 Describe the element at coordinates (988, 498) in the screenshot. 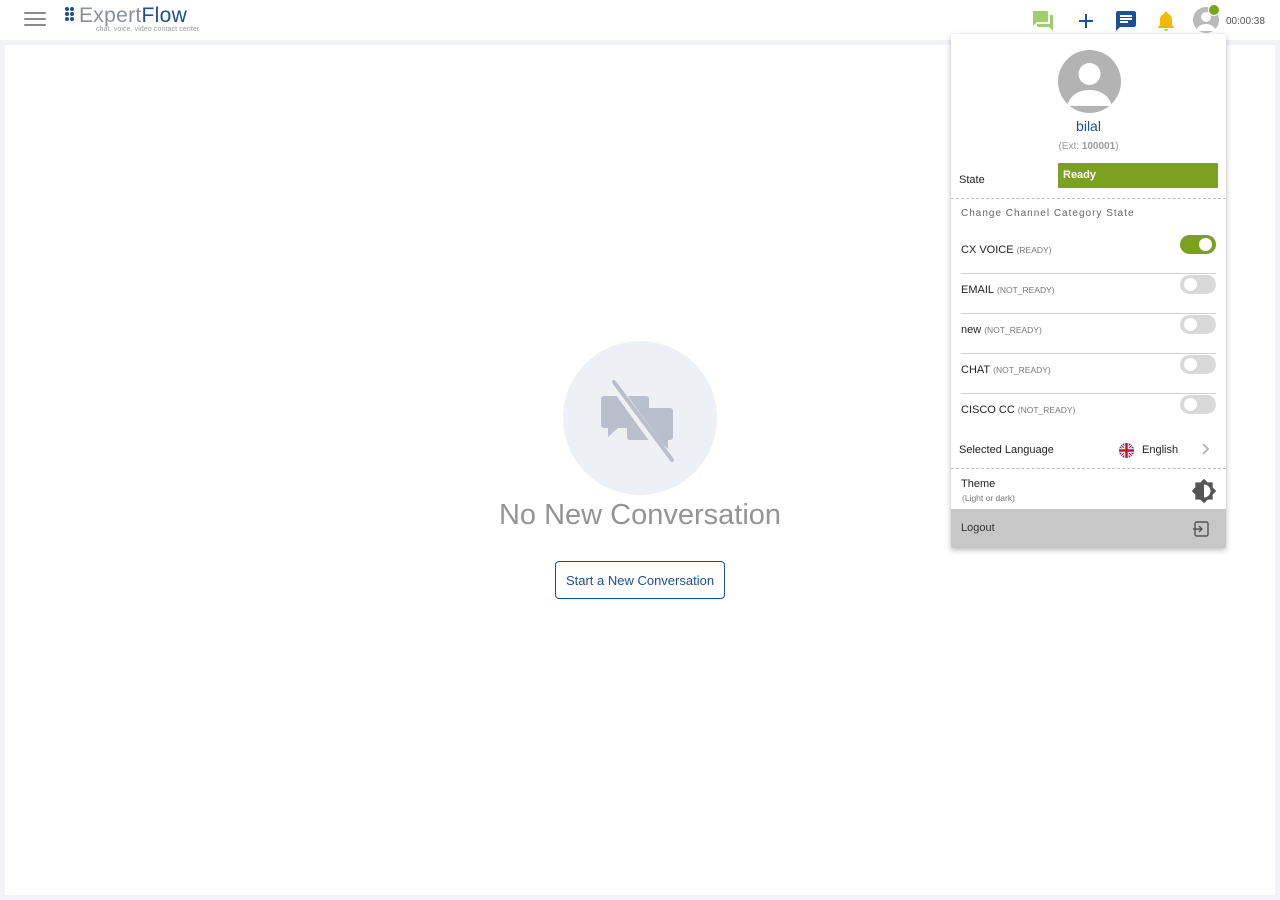

I see `theme-sublabel: (Light or dark)` at that location.